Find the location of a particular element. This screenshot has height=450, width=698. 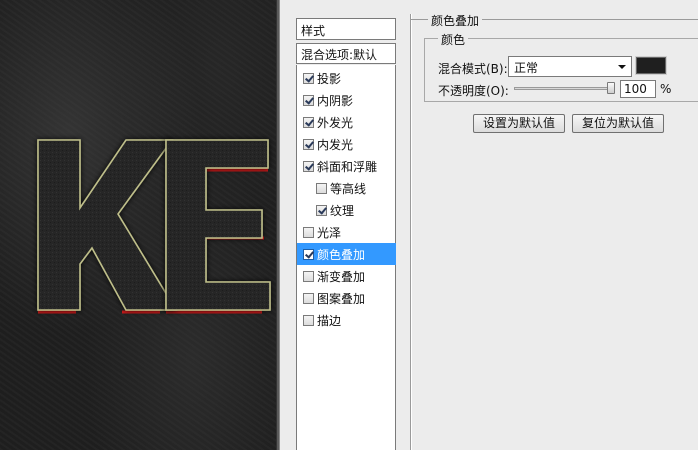

texture-checkbox is located at coordinates (321, 210).